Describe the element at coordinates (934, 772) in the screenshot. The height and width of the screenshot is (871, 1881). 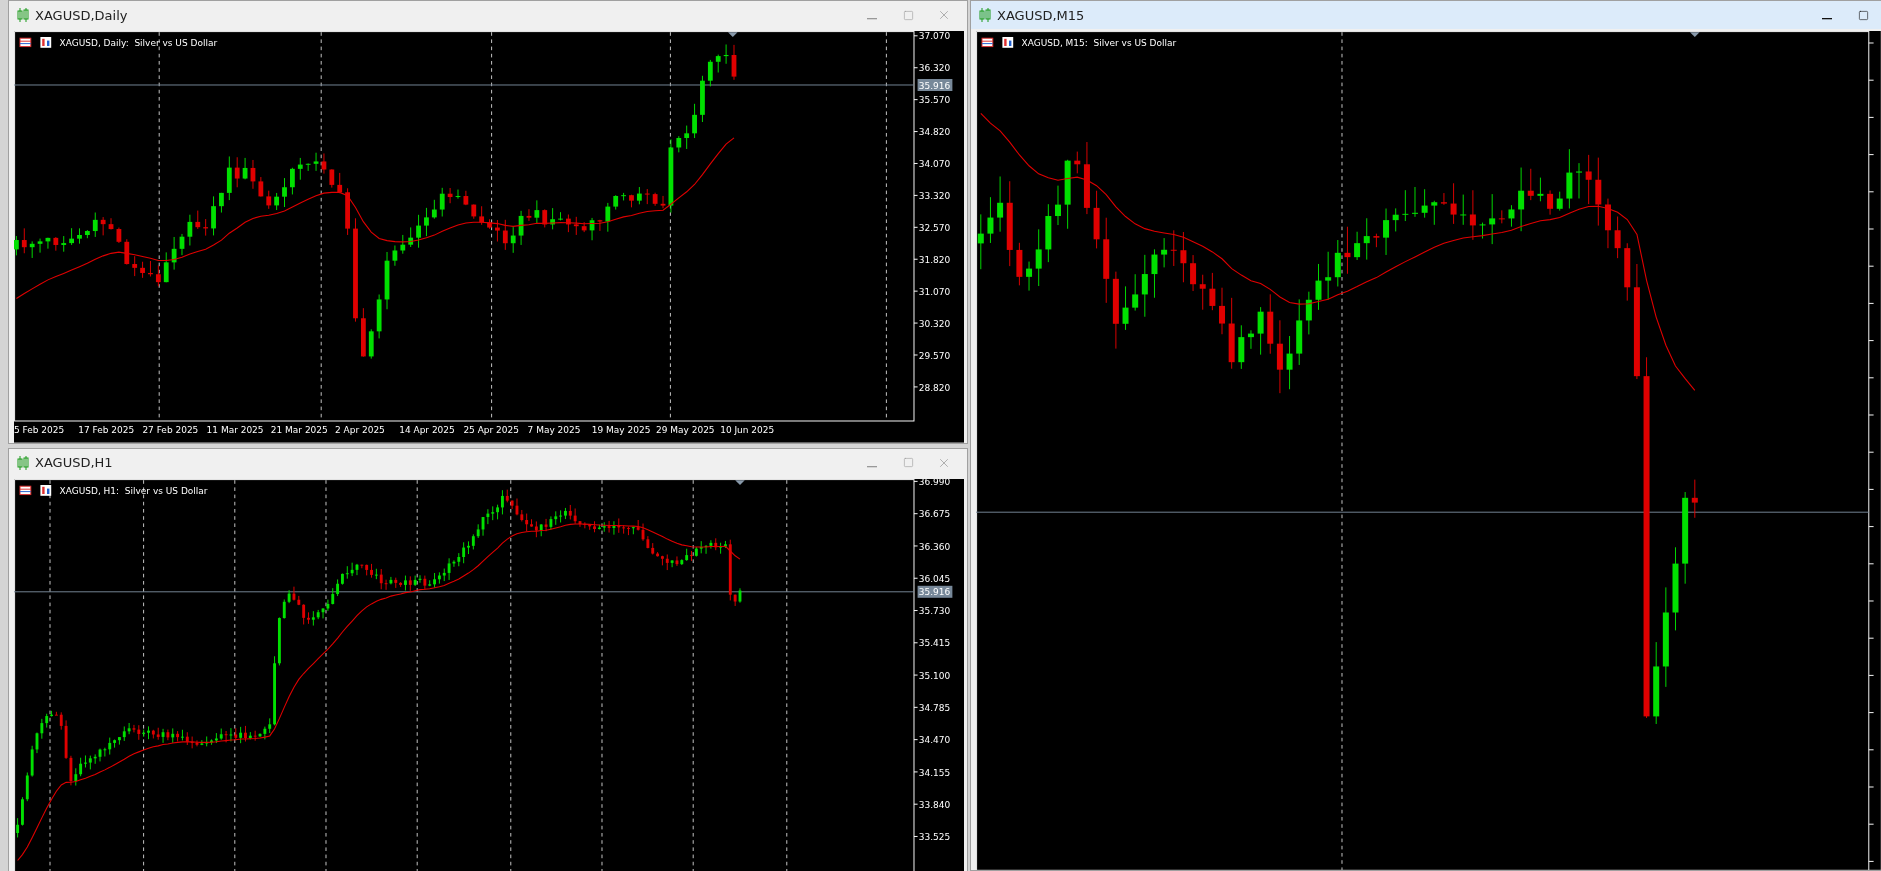
I see `price-label: 34.155` at that location.